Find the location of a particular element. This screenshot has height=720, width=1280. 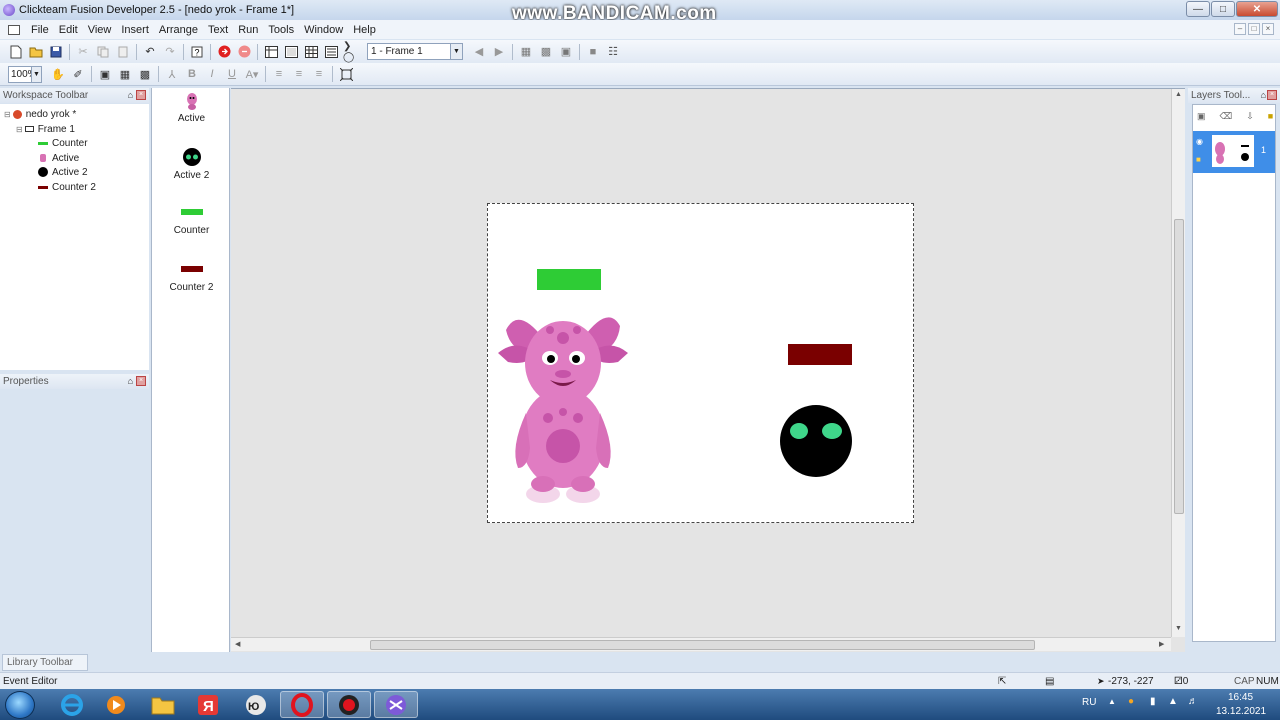

horizontal-scrollbar: ◀ ▶ is located at coordinates (701, 644).